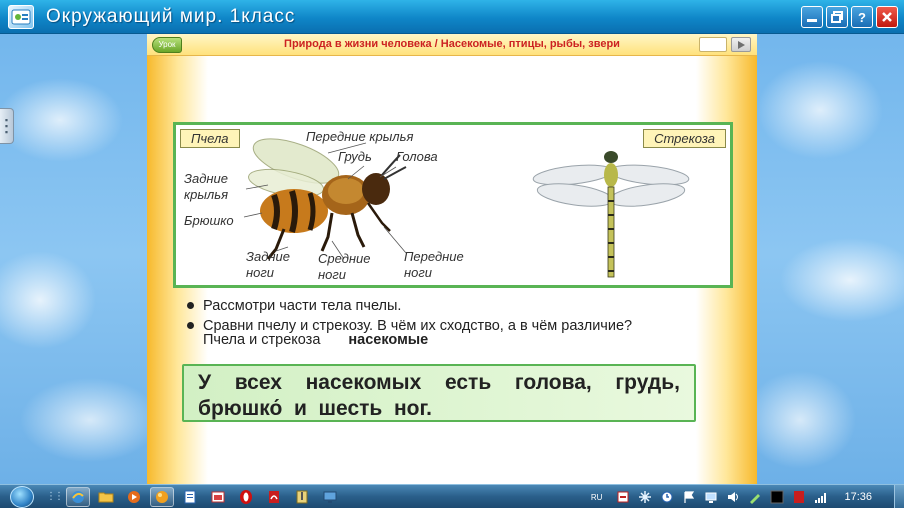  I want to click on pen-icon, so click(755, 499).